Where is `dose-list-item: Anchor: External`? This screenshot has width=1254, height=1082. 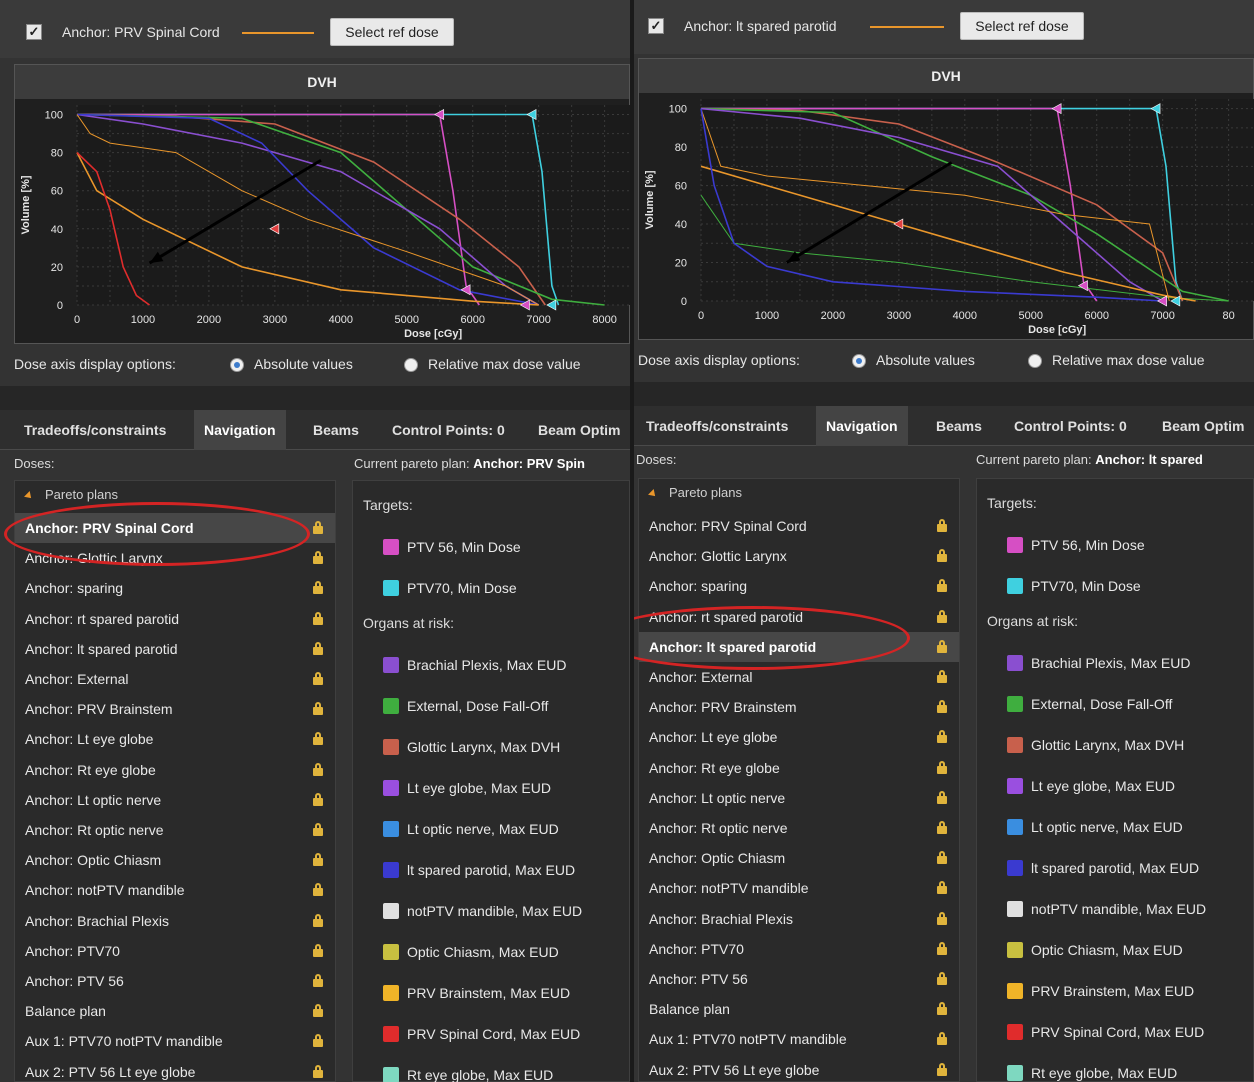
dose-list-item: Anchor: External is located at coordinates (175, 679).